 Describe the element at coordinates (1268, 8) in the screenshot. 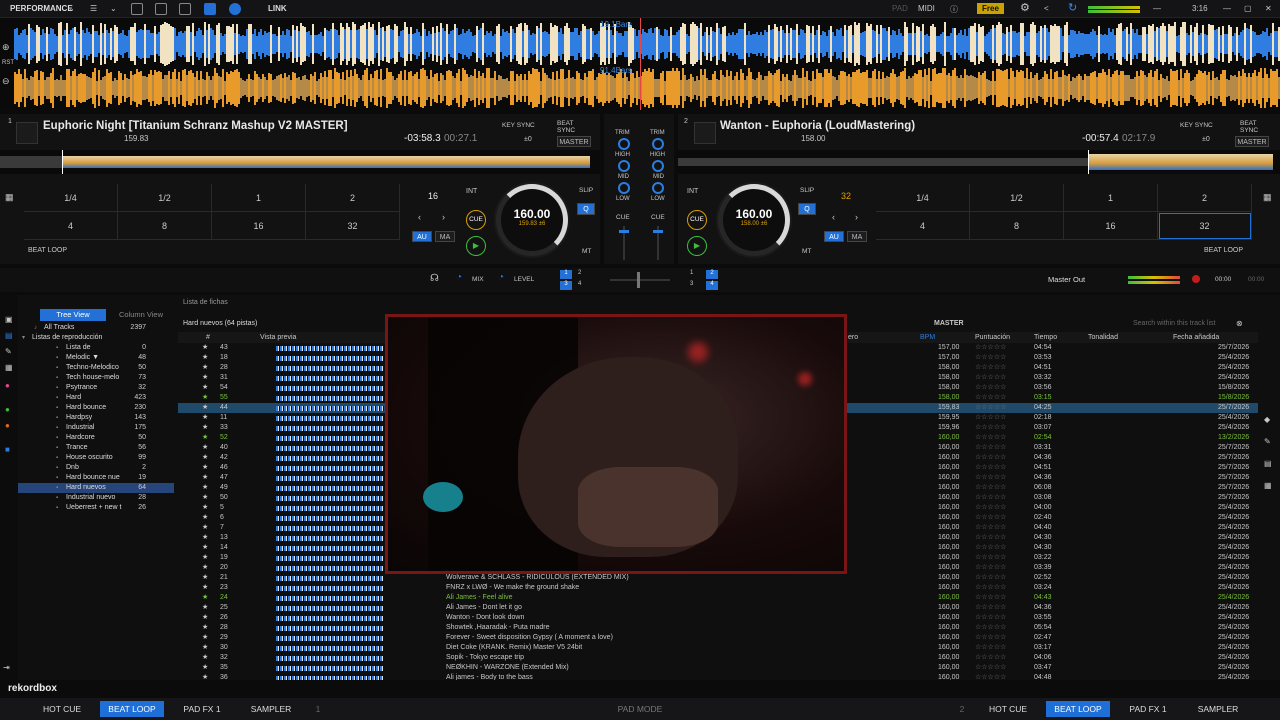

I see `close-icon: ✕` at that location.